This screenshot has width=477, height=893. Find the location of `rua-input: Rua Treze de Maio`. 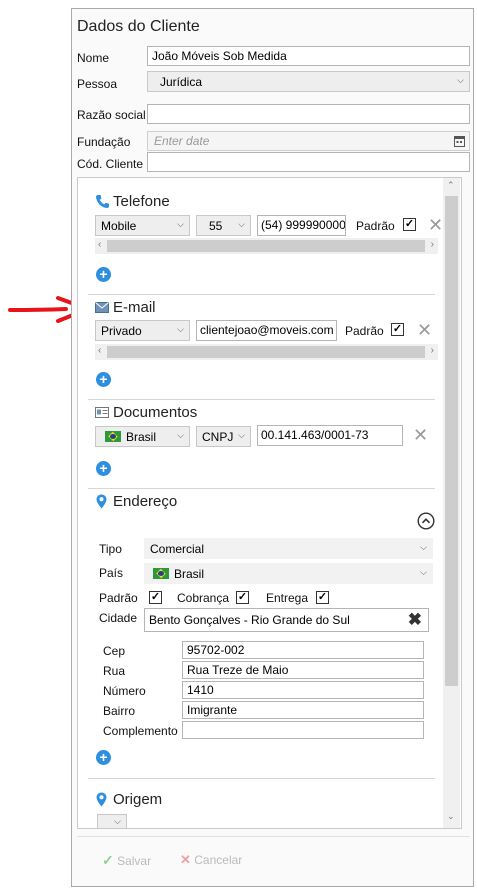

rua-input: Rua Treze de Maio is located at coordinates (303, 670).